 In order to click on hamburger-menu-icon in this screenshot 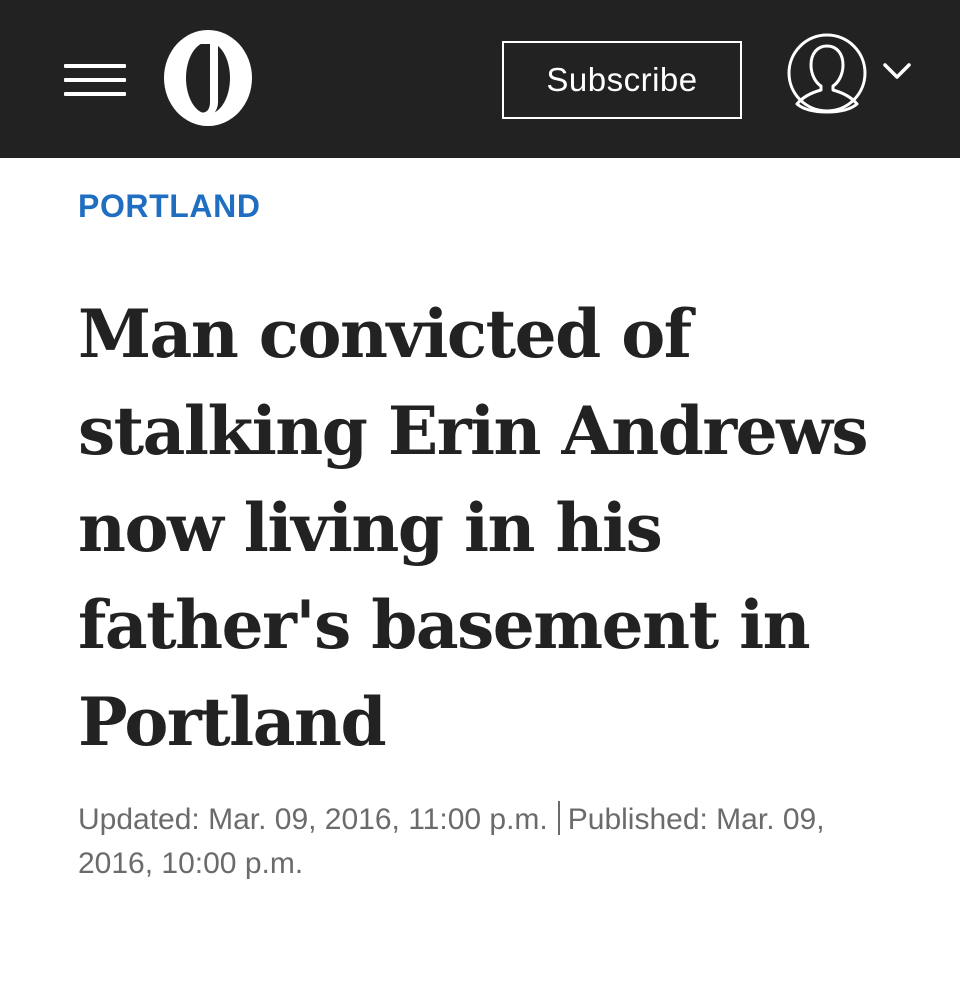, I will do `click(95, 79)`.